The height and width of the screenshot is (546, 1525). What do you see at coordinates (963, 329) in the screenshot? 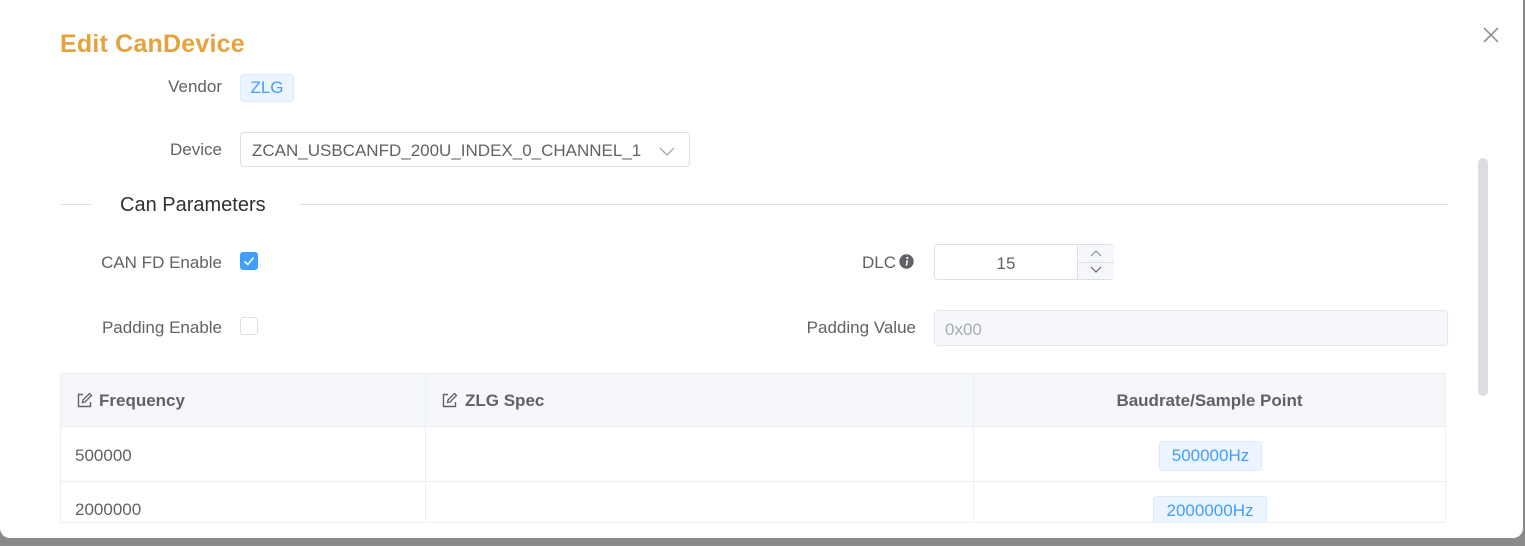
I see `padding-value-placeholder: 0x00` at bounding box center [963, 329].